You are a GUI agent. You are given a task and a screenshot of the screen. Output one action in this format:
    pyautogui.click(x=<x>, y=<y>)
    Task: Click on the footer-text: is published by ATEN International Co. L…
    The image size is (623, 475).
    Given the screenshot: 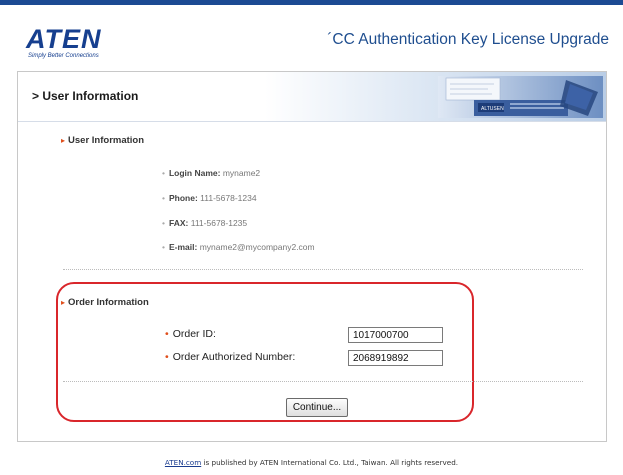 What is the action you would take?
    pyautogui.click(x=330, y=462)
    